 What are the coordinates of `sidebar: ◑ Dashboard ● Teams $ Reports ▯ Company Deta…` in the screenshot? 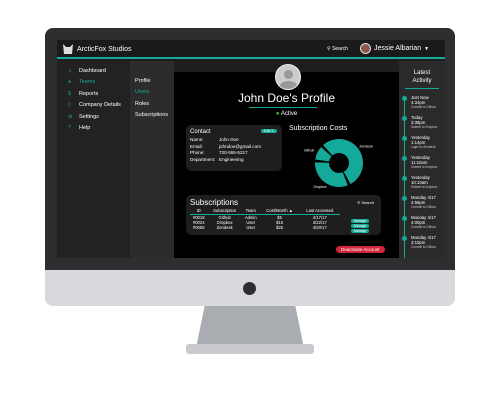 It's located at (93, 159).